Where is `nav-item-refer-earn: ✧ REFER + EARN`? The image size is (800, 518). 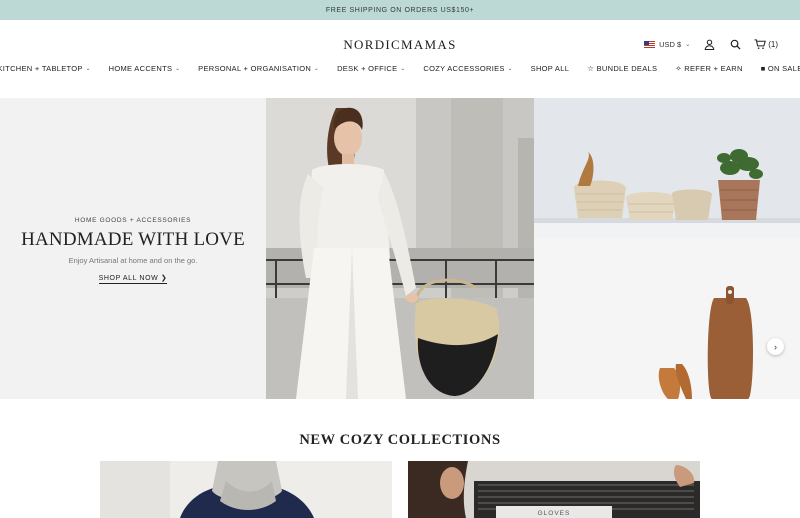 nav-item-refer-earn: ✧ REFER + EARN is located at coordinates (708, 68).